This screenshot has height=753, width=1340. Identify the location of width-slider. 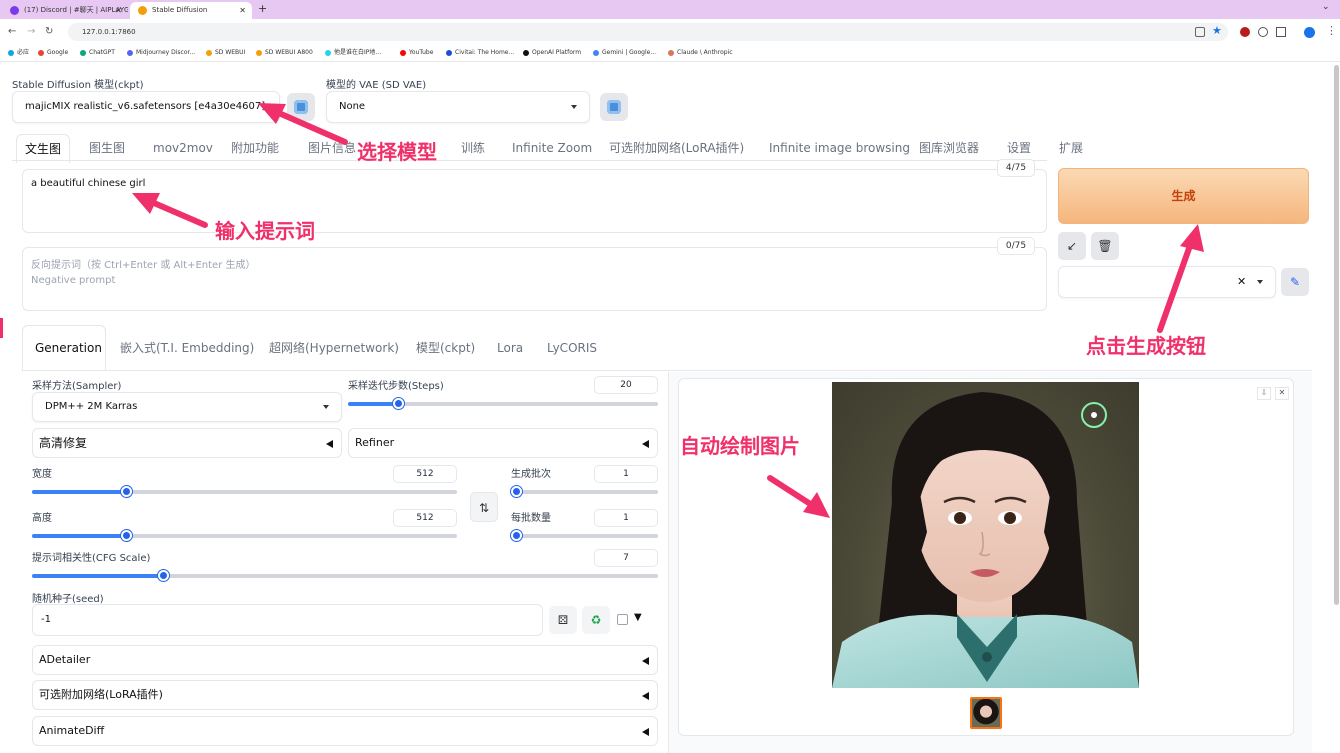
(244, 491).